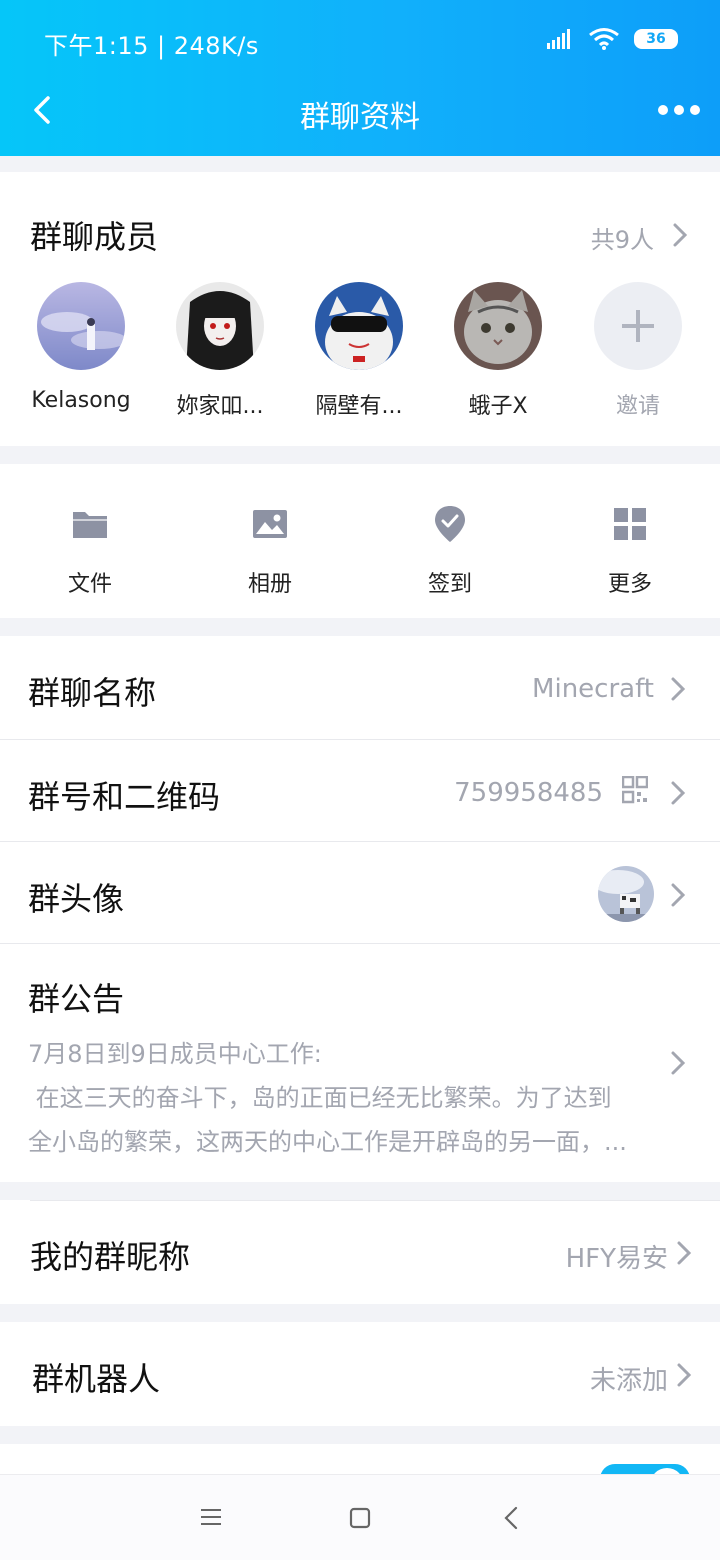 The height and width of the screenshot is (1560, 720). Describe the element at coordinates (89, 584) in the screenshot. I see `tool-label: 文件` at that location.